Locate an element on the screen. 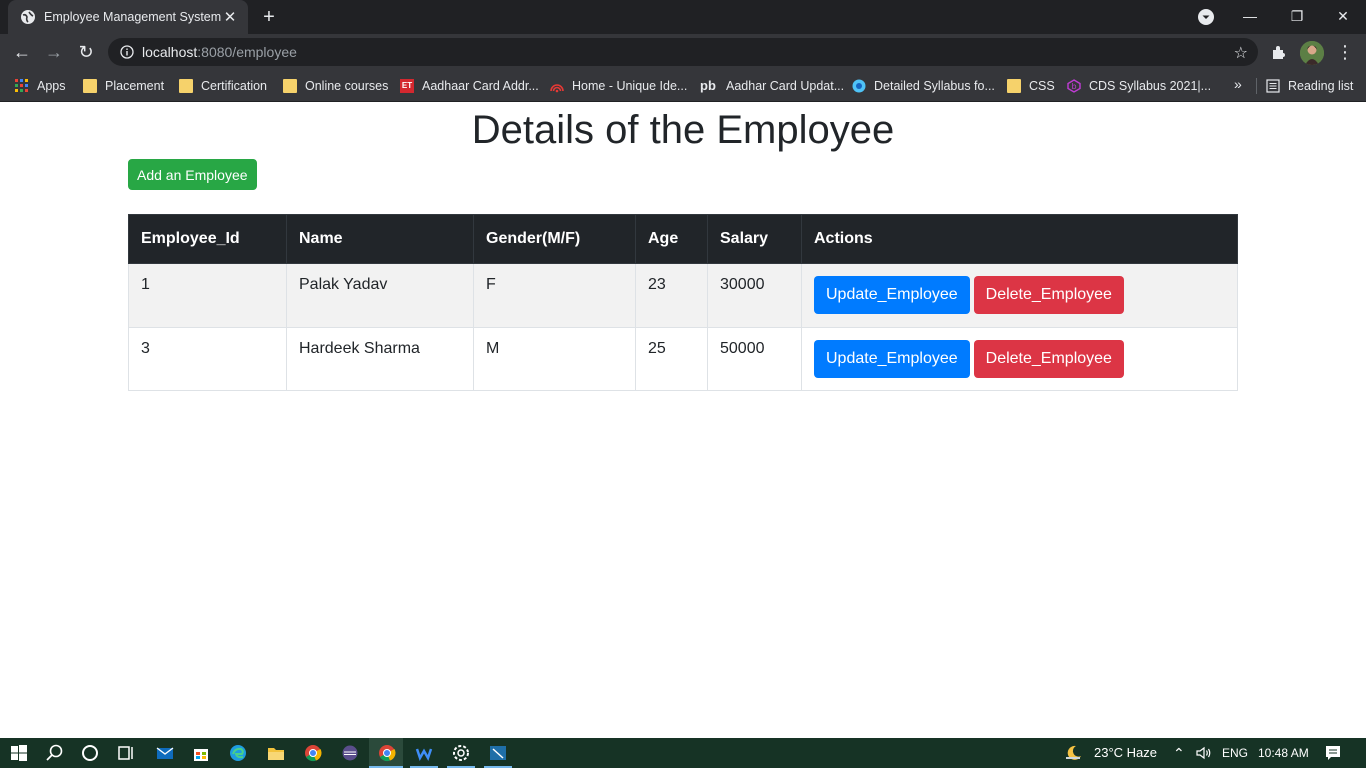 The image size is (1366, 768). add-employee-button: Add an Employee is located at coordinates (192, 174).